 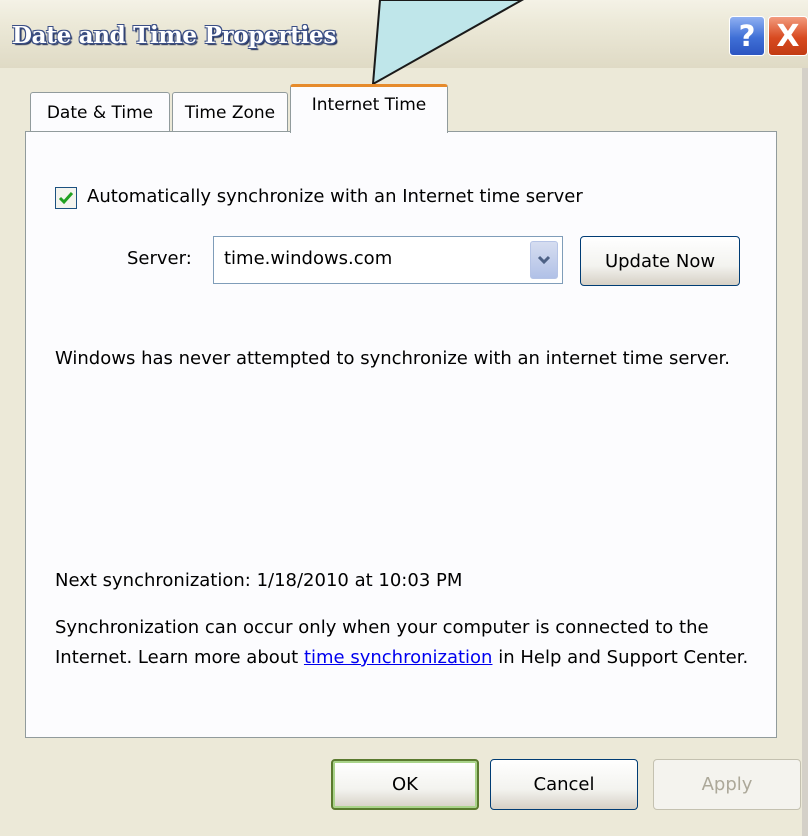 I want to click on sync-info-suffix: in Help and Support Center., so click(x=620, y=657).